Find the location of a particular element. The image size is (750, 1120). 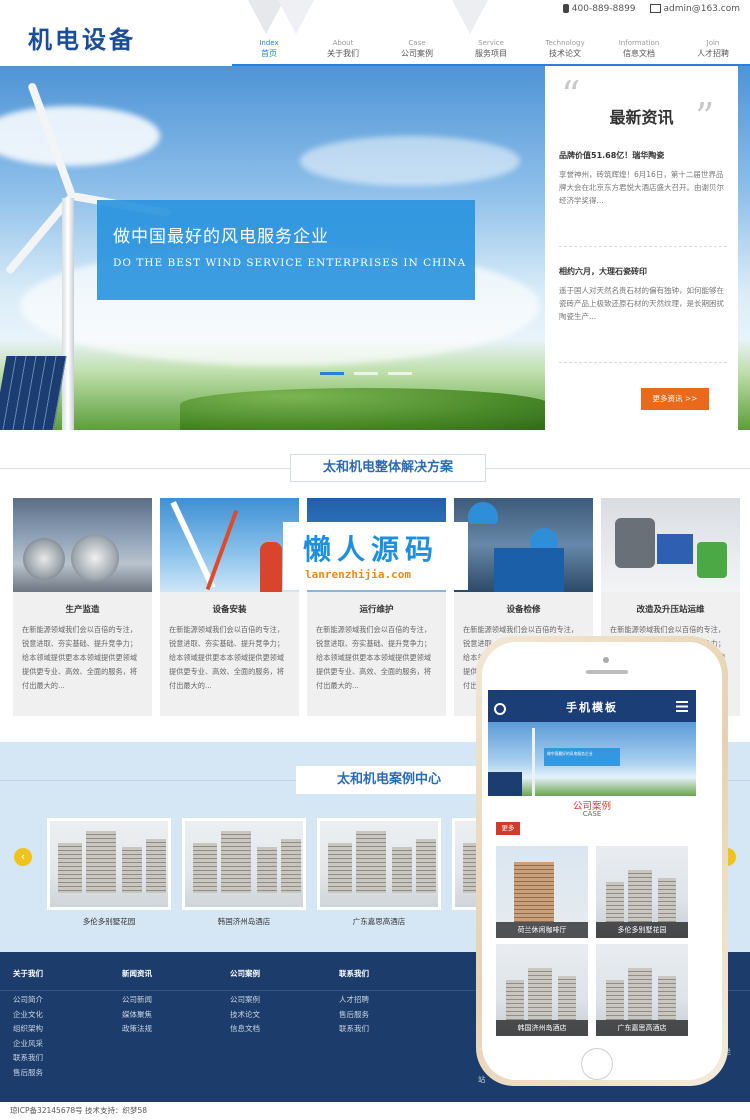

email-address: admin@163.com is located at coordinates (702, 9).